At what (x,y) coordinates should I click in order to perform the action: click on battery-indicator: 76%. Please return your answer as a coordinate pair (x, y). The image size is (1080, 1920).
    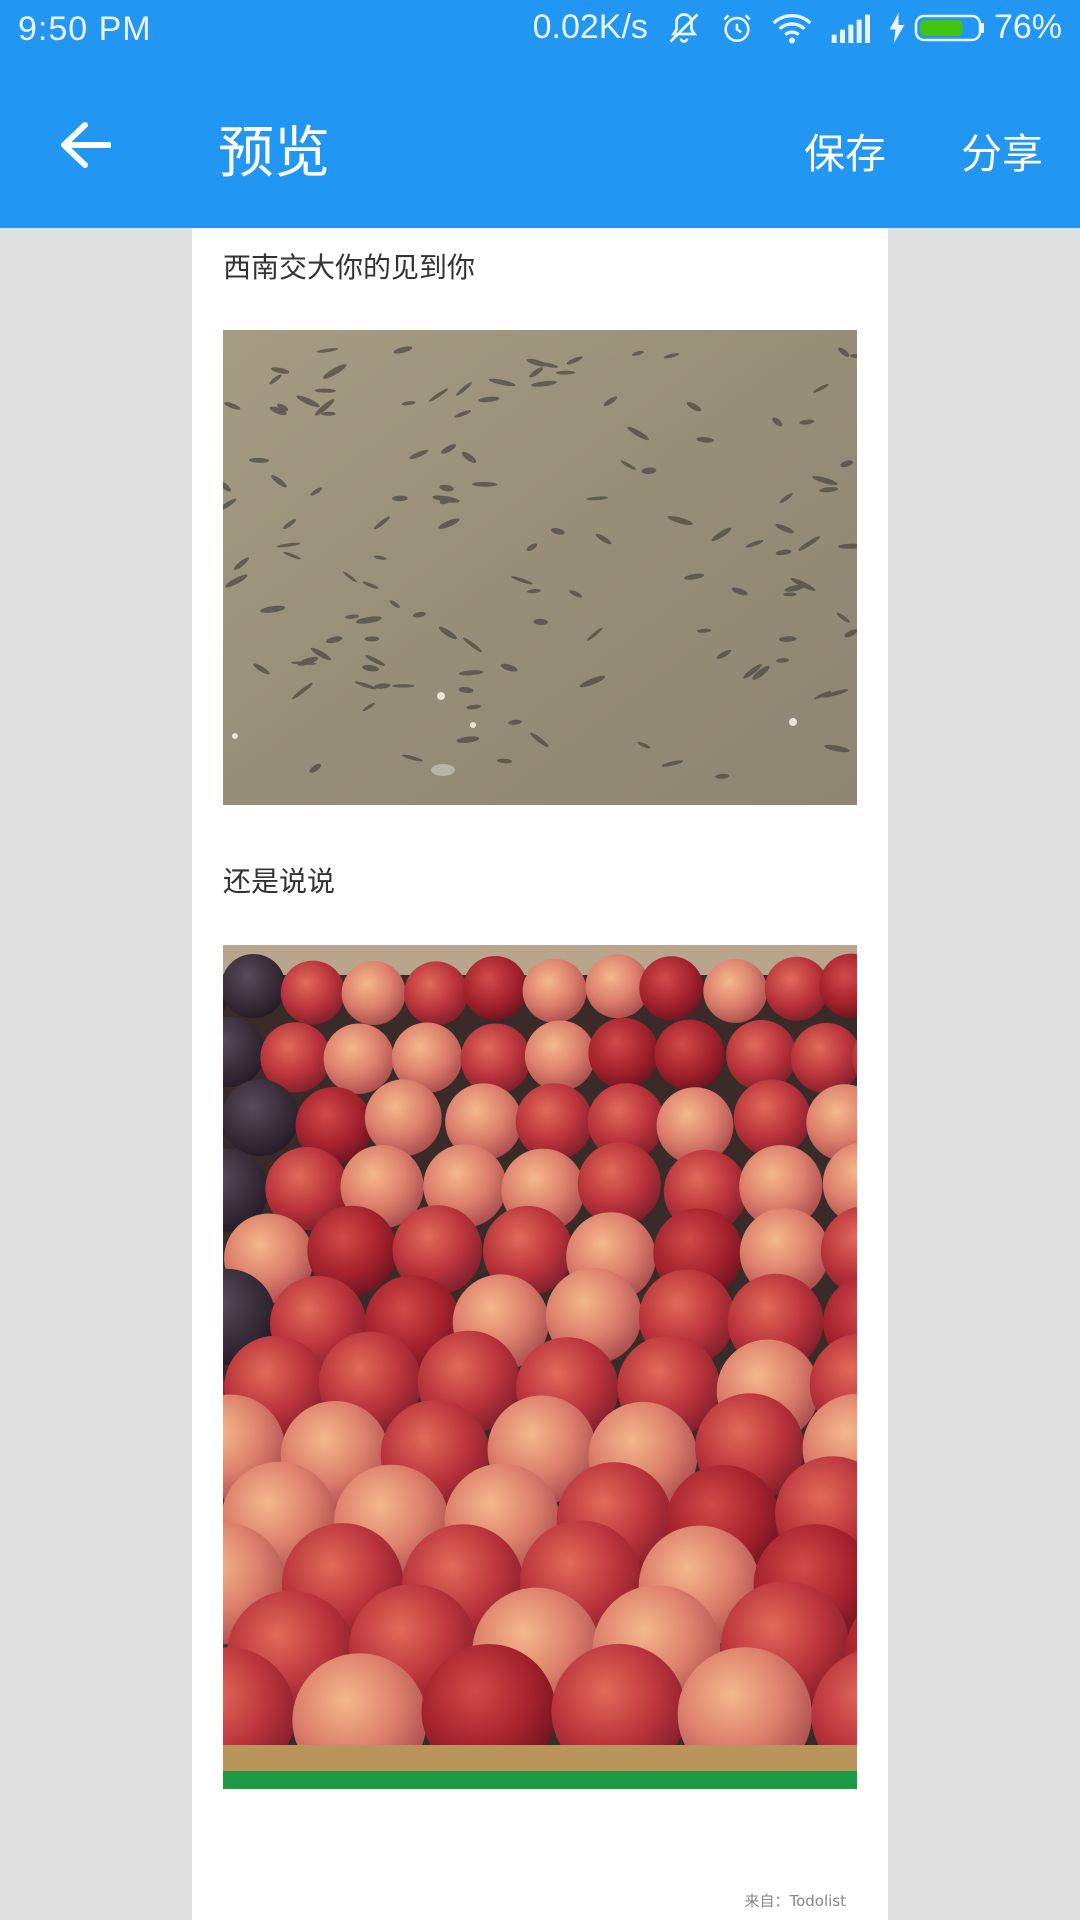
    Looking at the image, I should click on (975, 27).